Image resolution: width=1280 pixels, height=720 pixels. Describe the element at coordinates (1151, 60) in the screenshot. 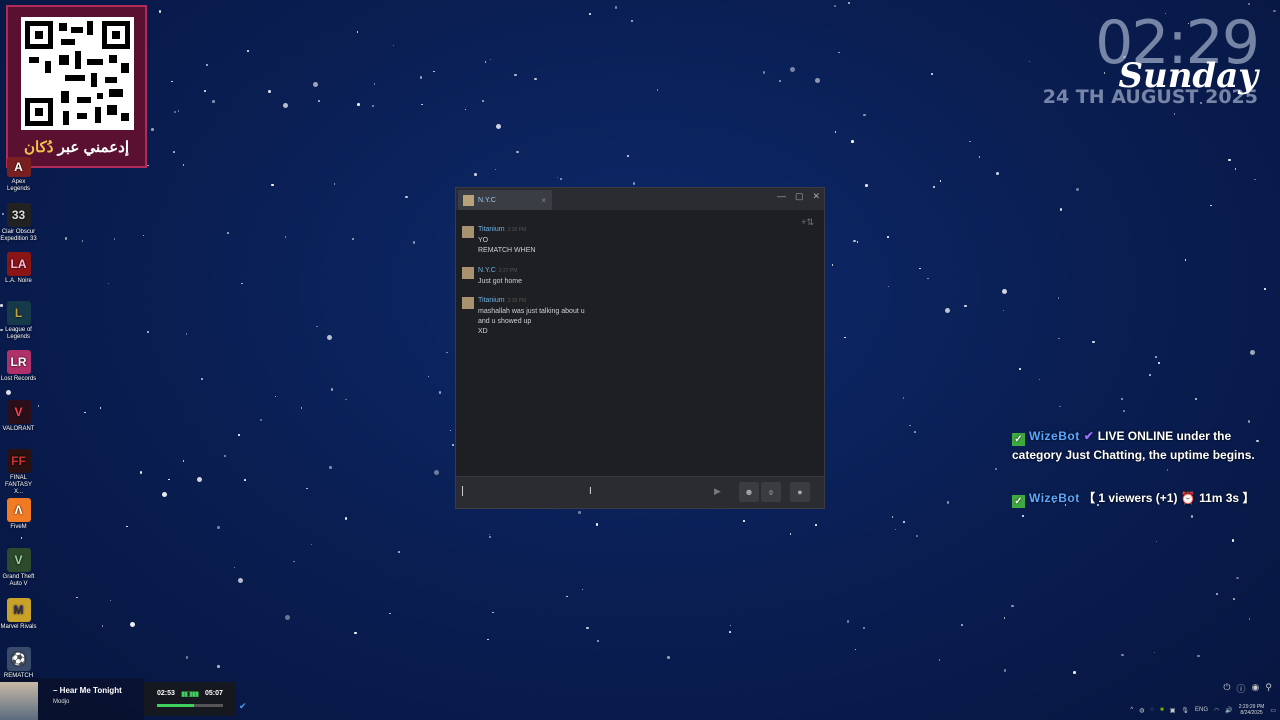

I see `clock-overlay: 02:29 Sunday 24 TH AUGUST 2025` at that location.